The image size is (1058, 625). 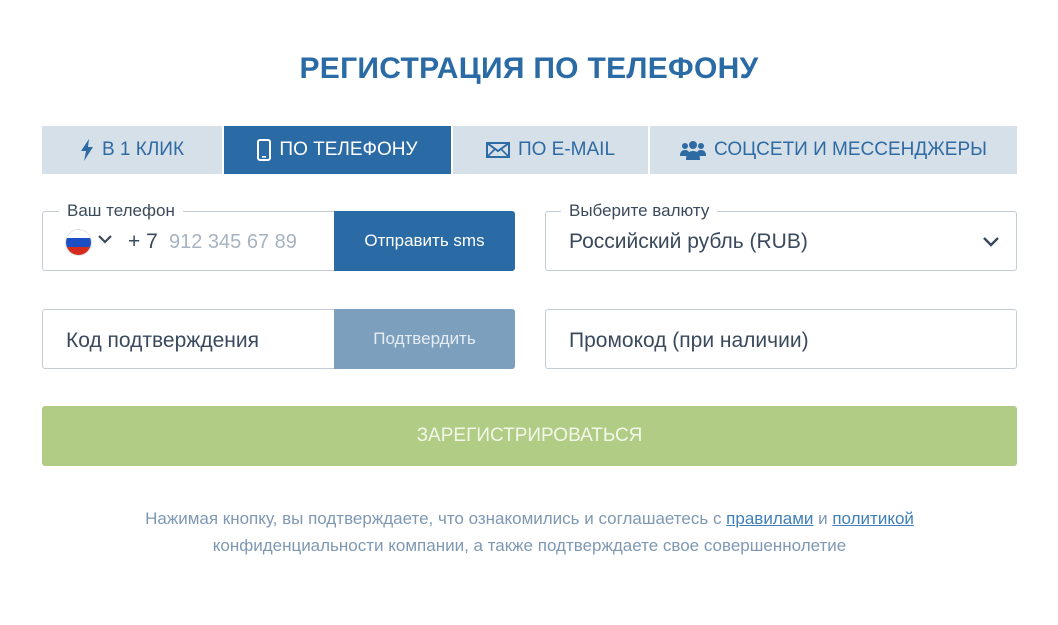 What do you see at coordinates (529, 68) in the screenshot?
I see `page-title: РЕГИСТРАЦИЯ ПО ТЕЛЕФОНУ` at bounding box center [529, 68].